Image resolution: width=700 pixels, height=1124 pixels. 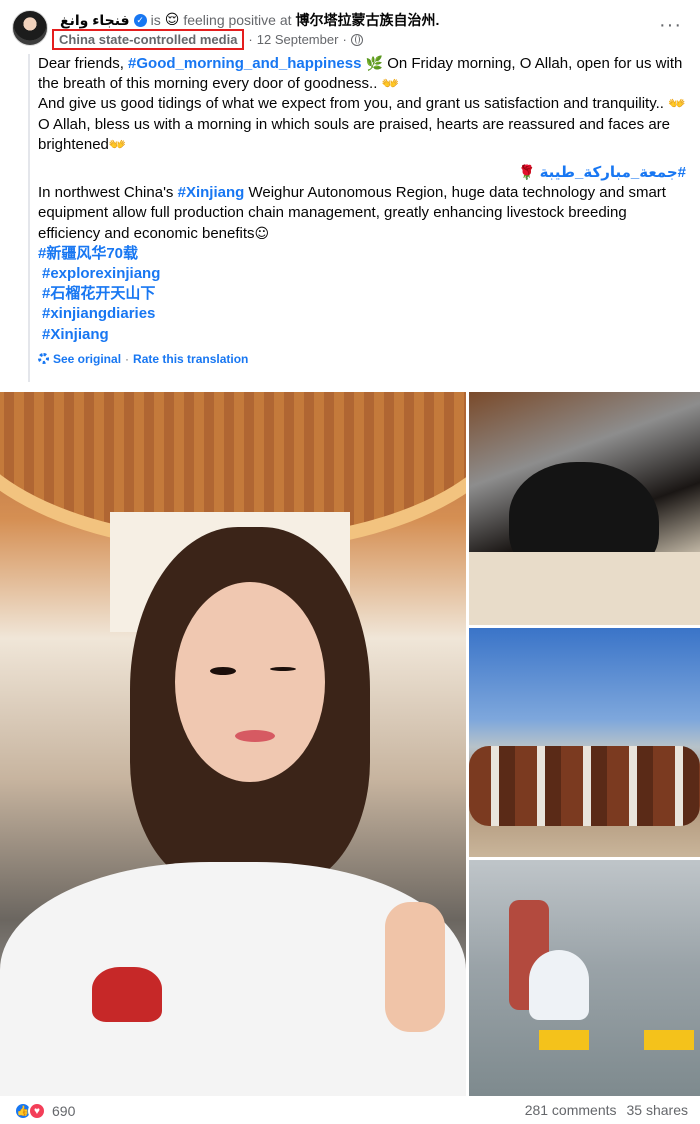 I want to click on photo-cattle-feeding, so click(x=584, y=508).